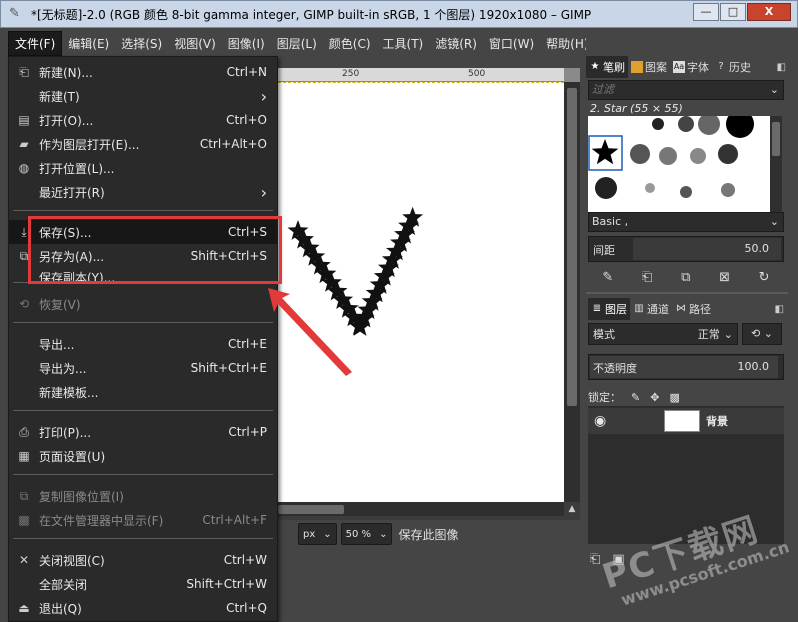 The height and width of the screenshot is (622, 798). I want to click on file-menu-item: ⎗ 新建(N)... Ctrl+N, so click(143, 72).